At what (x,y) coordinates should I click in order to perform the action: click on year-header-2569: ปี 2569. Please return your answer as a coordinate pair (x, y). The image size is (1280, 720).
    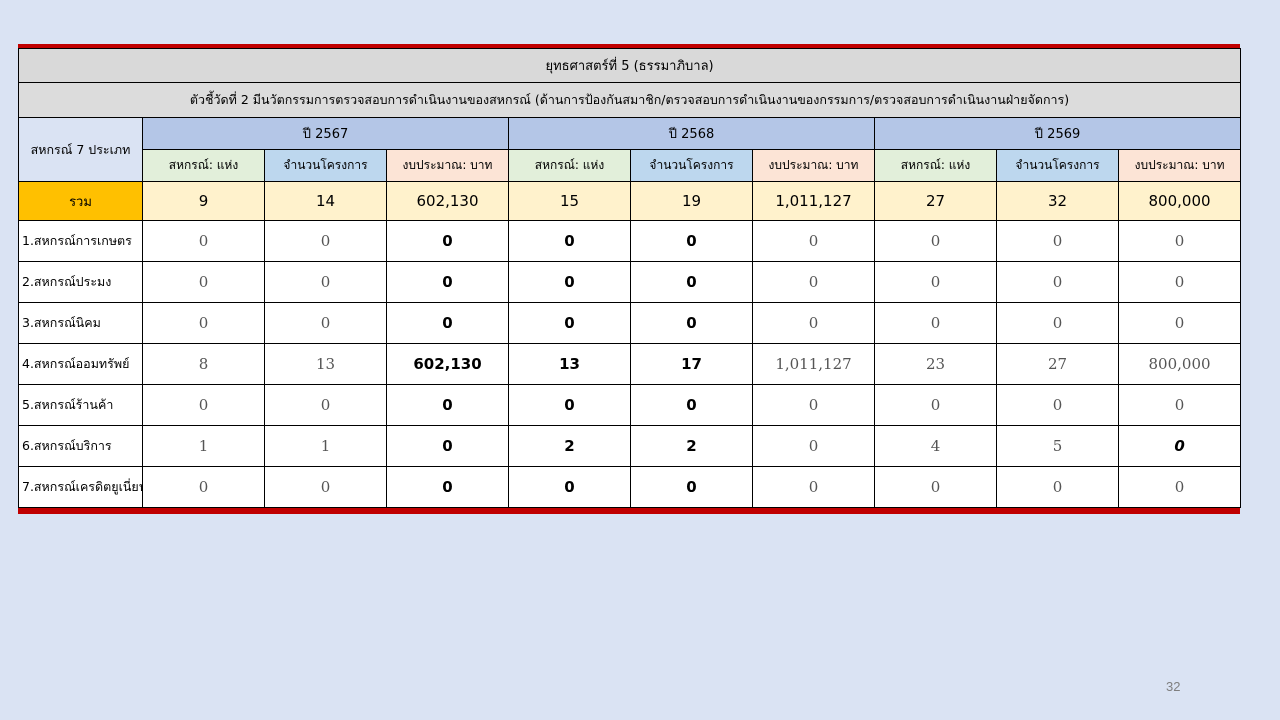
    Looking at the image, I should click on (1057, 133).